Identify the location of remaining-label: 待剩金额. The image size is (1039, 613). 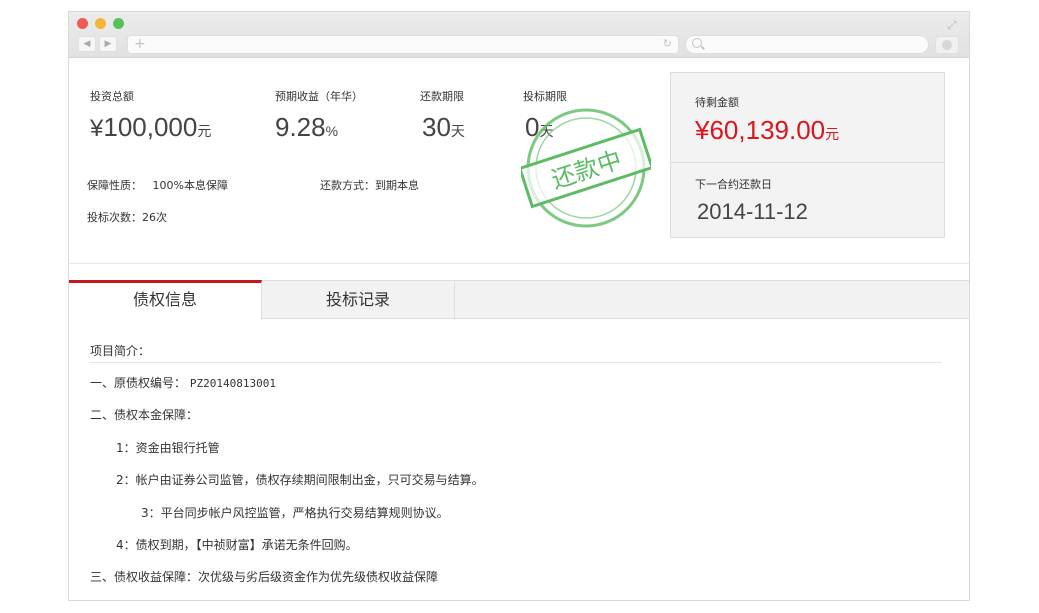
(717, 102).